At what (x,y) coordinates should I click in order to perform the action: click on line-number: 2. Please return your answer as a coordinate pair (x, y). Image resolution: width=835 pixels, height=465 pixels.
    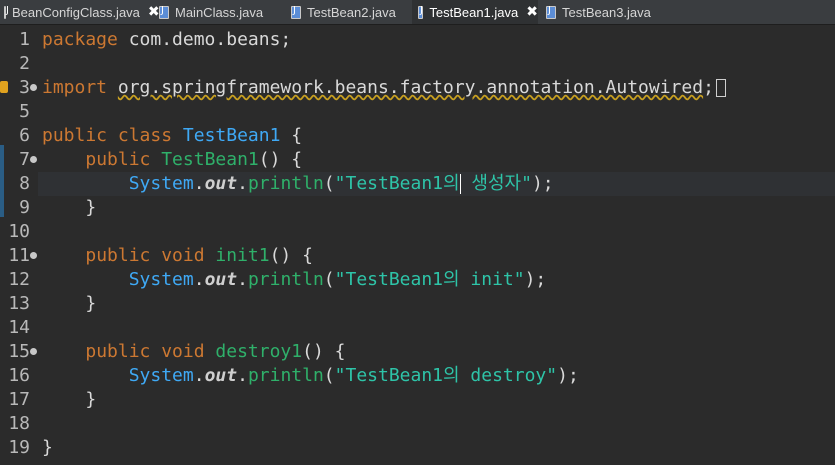
    Looking at the image, I should click on (24, 63).